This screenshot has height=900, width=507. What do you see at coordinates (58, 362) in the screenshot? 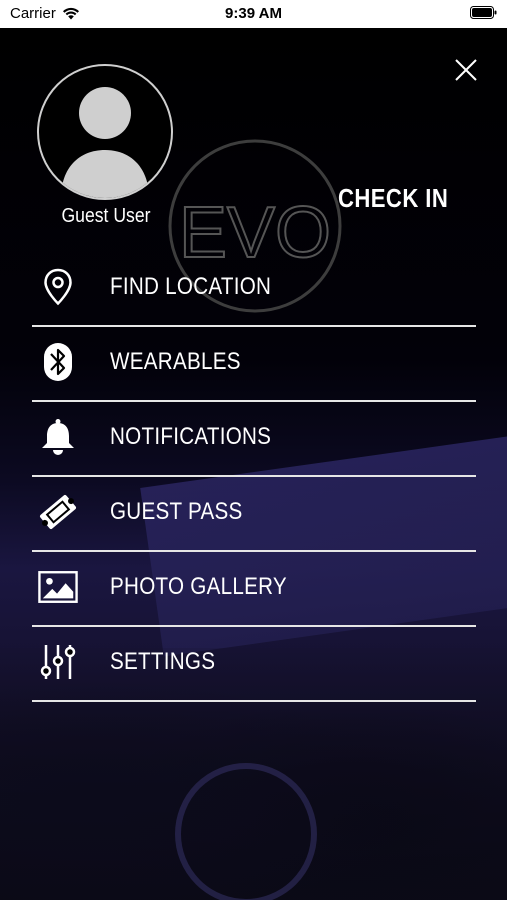
I see `bluetooth-icon` at bounding box center [58, 362].